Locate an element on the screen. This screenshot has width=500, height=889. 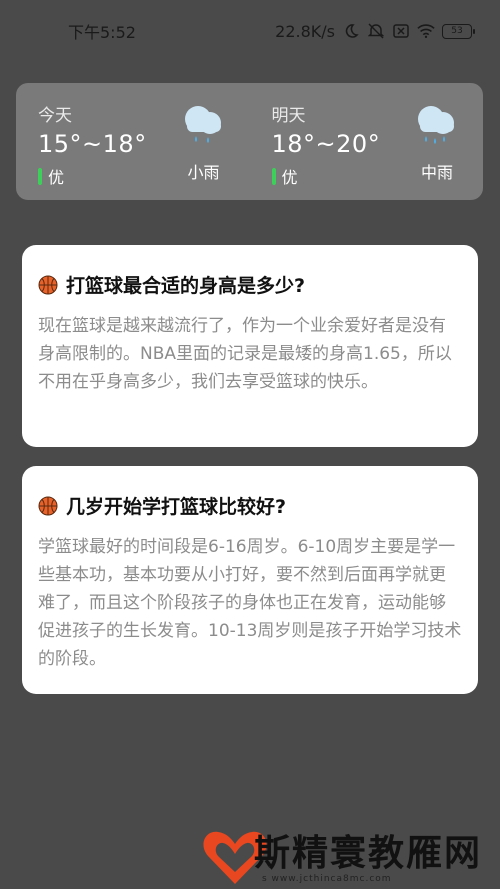
watermark: 斯精寰教雁网 s www.jcthinca8mc.com is located at coordinates (350, 856).